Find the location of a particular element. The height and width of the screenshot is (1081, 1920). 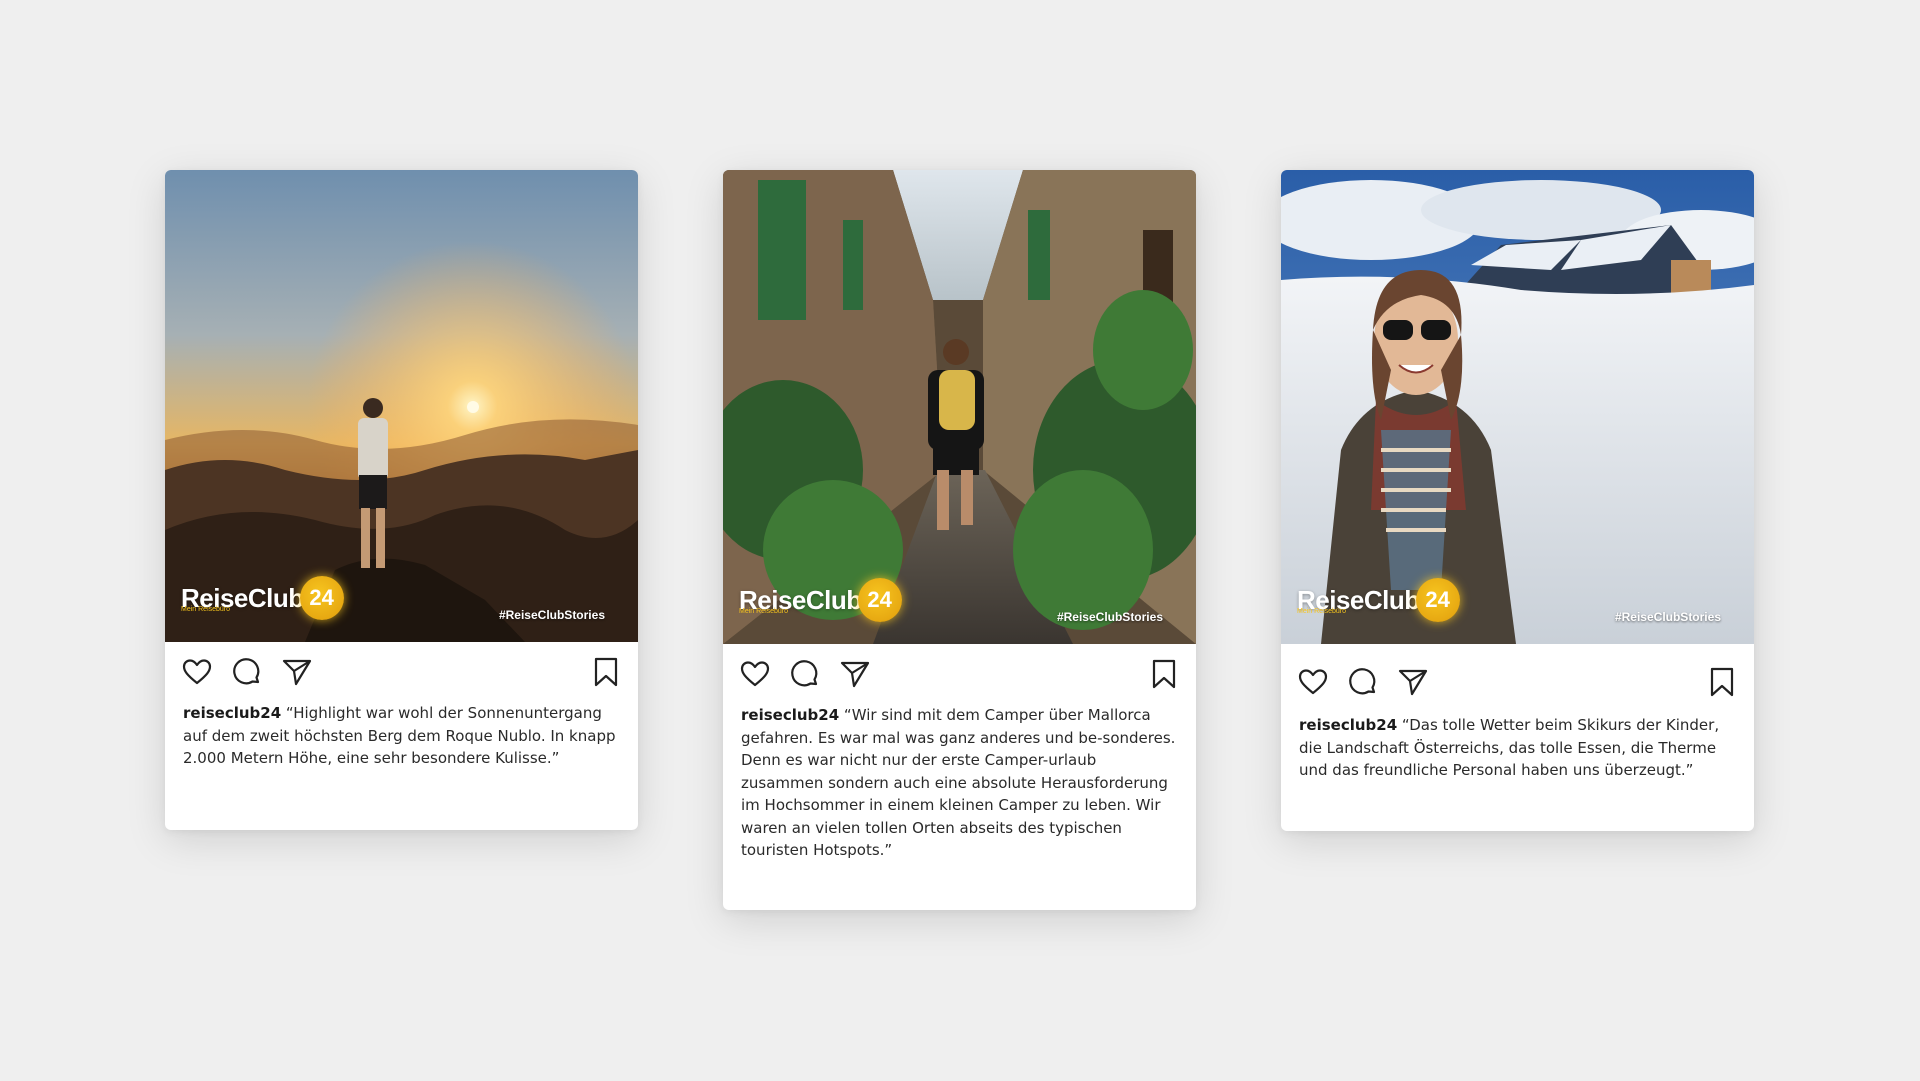

sunset-mountain-photo is located at coordinates (401, 406).